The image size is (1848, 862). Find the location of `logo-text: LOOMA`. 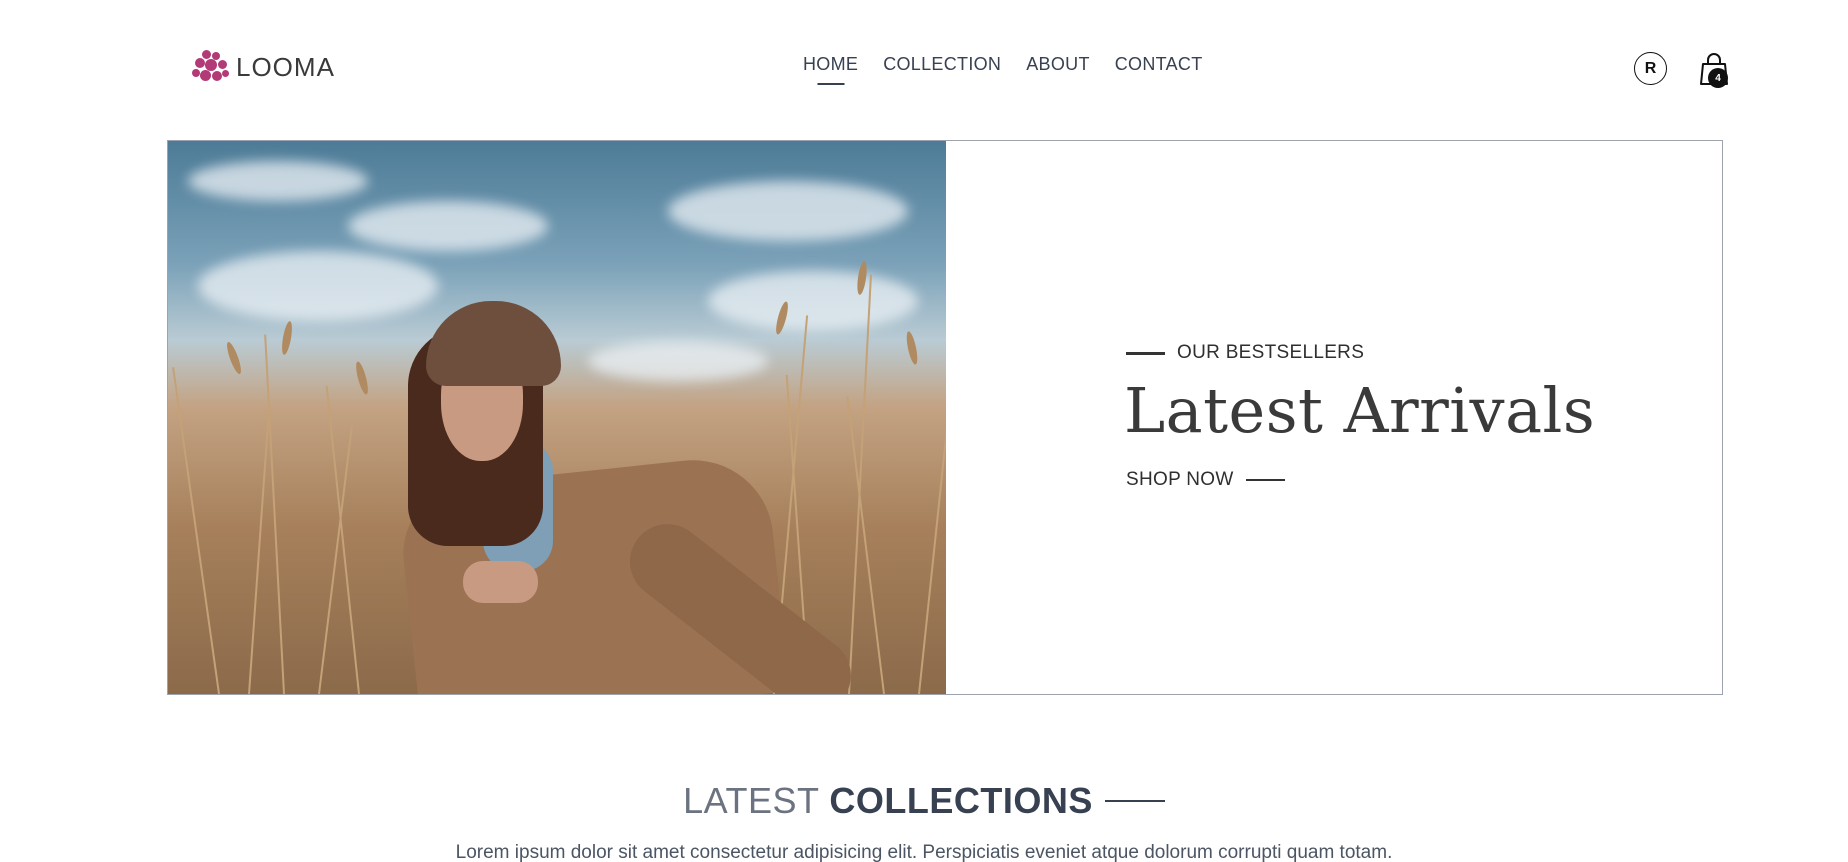

logo-text: LOOMA is located at coordinates (285, 66).